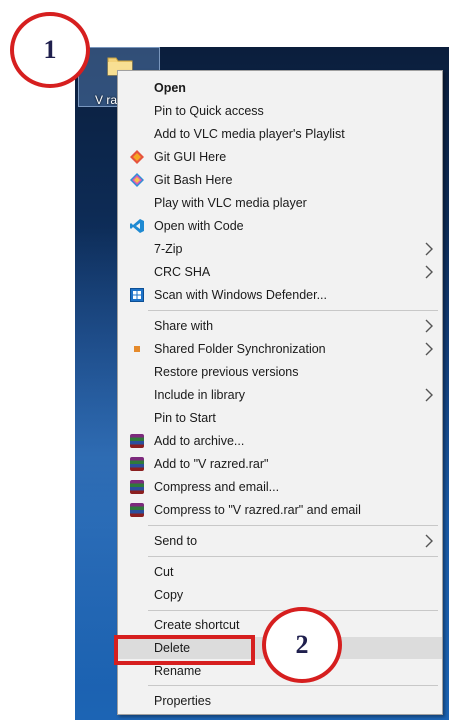  Describe the element at coordinates (280, 595) in the screenshot. I see `menu-item-copy: Copy` at that location.